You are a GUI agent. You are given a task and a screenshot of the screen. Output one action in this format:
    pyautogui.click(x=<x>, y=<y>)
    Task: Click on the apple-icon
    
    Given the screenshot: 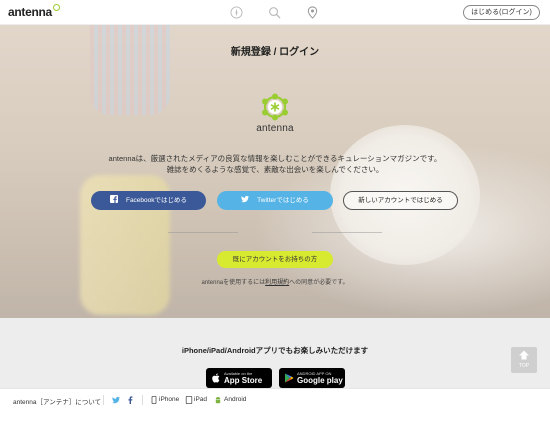 What is the action you would take?
    pyautogui.click(x=216, y=378)
    